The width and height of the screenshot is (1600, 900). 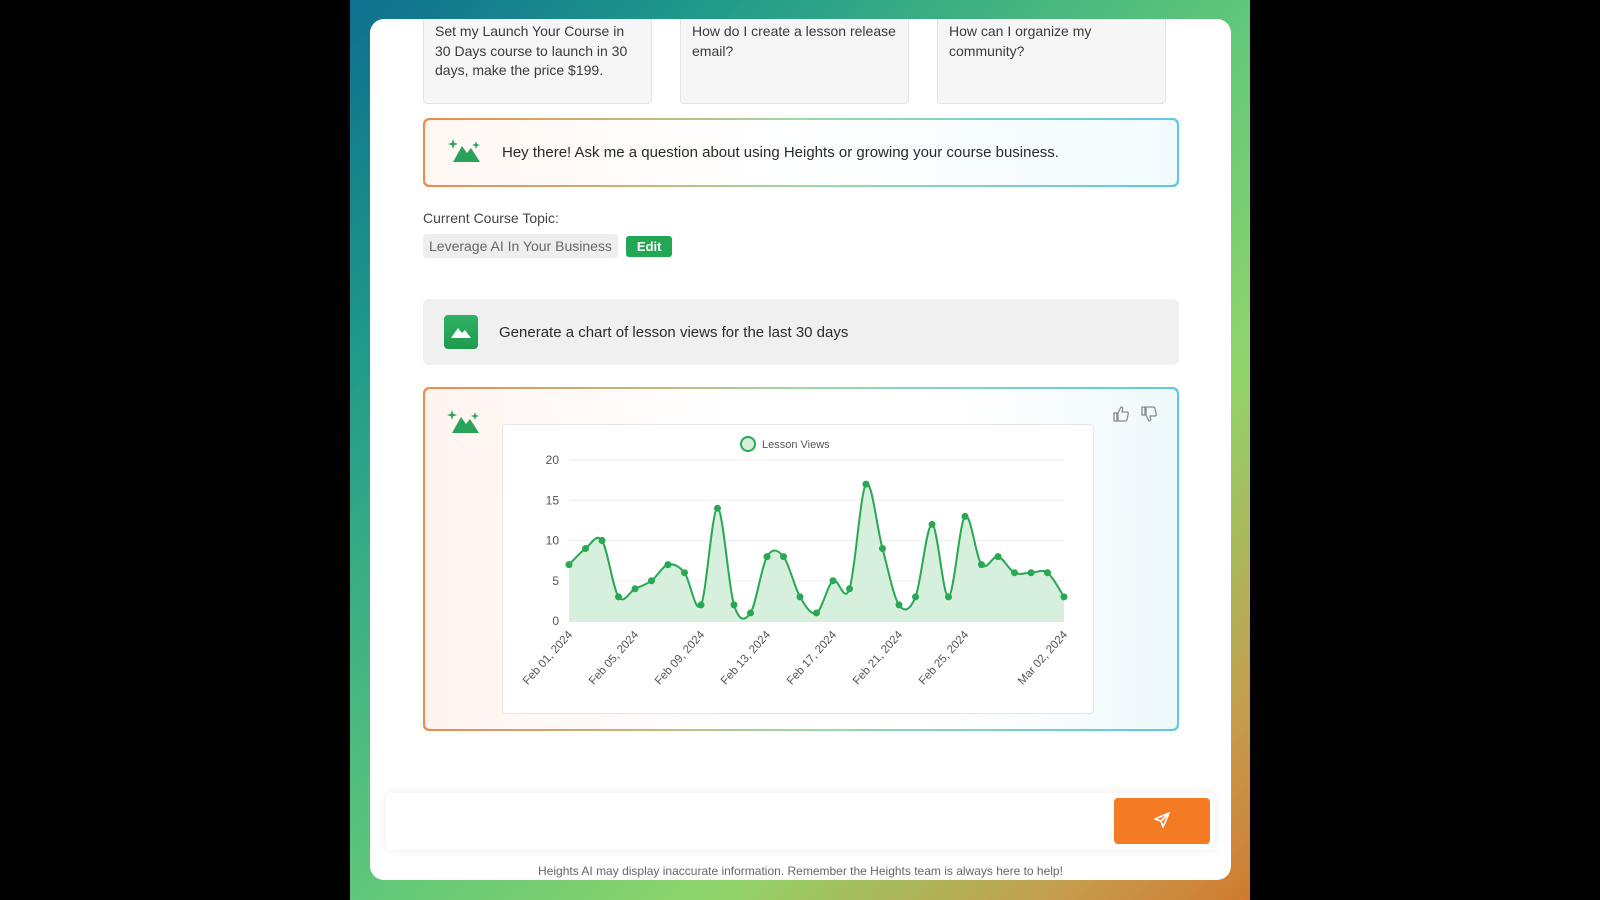 I want to click on y-tick-label: 20, so click(x=553, y=460).